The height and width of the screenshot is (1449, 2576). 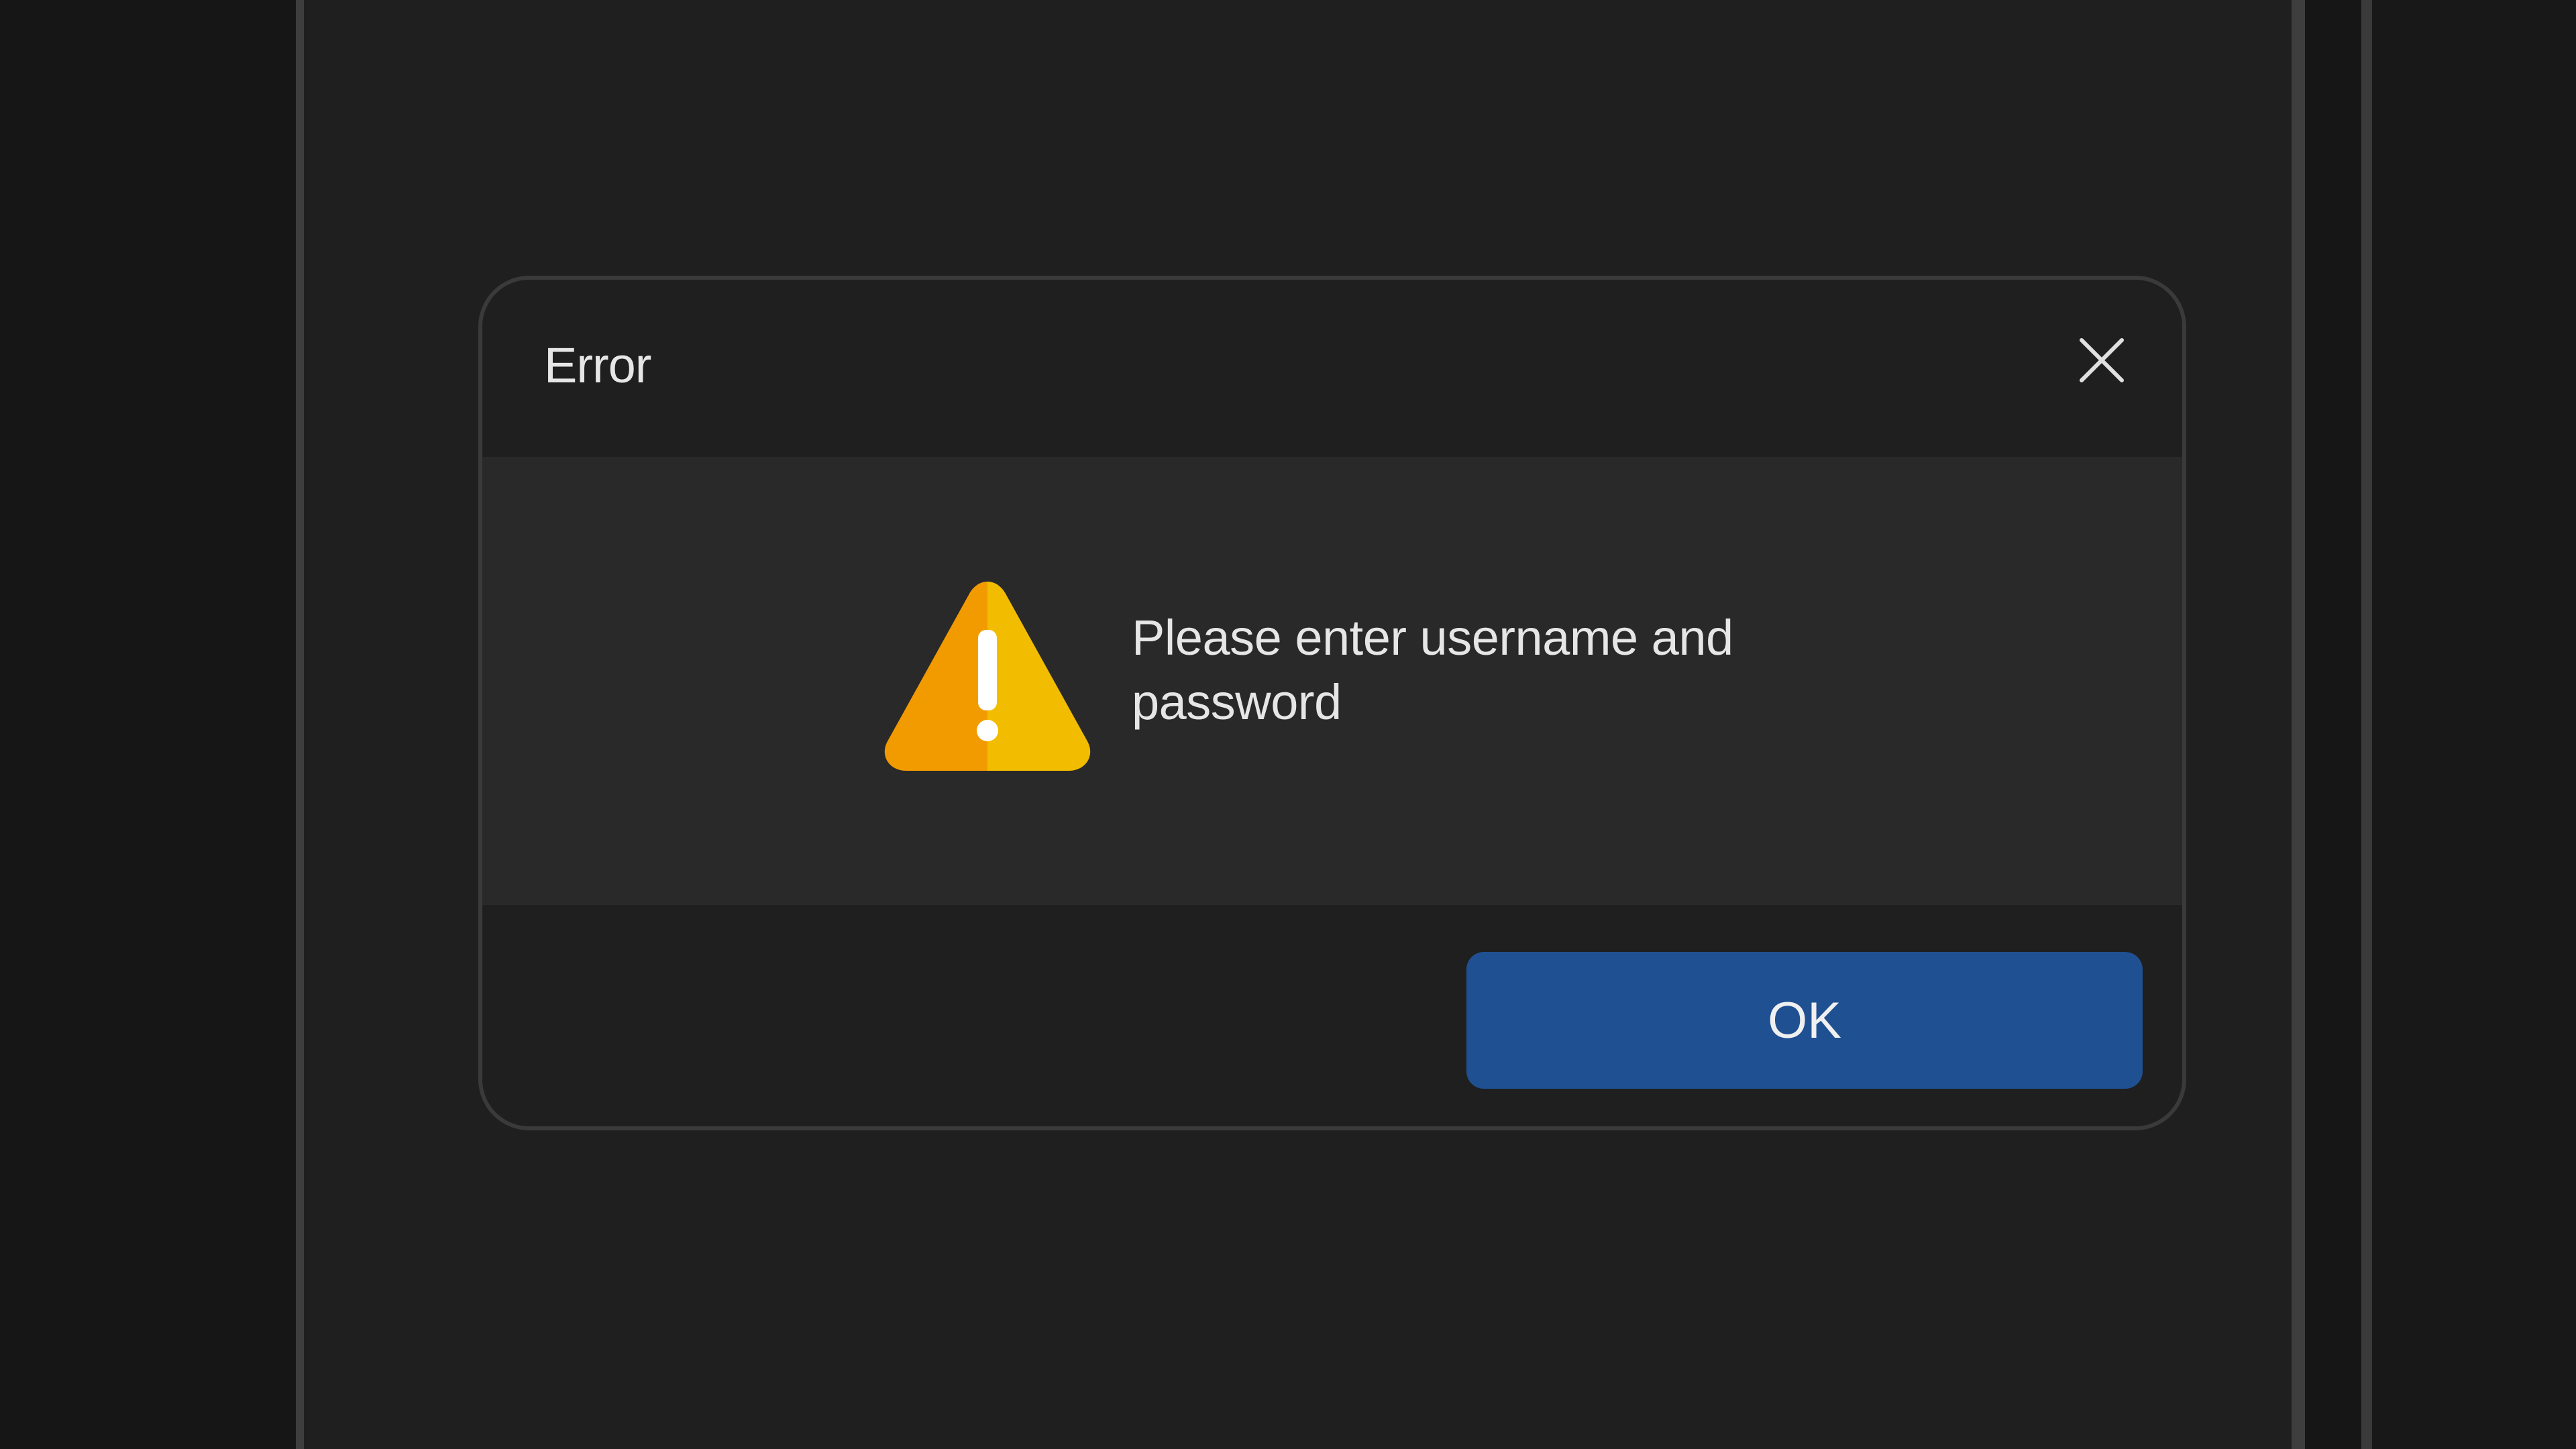 I want to click on ok-button: OK, so click(x=1804, y=1020).